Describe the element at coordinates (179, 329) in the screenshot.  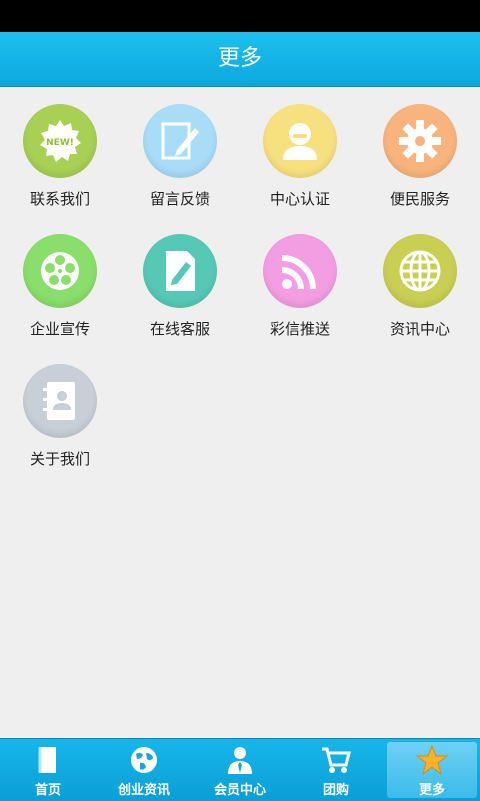
I see `menu-item-label: 在线客服` at that location.